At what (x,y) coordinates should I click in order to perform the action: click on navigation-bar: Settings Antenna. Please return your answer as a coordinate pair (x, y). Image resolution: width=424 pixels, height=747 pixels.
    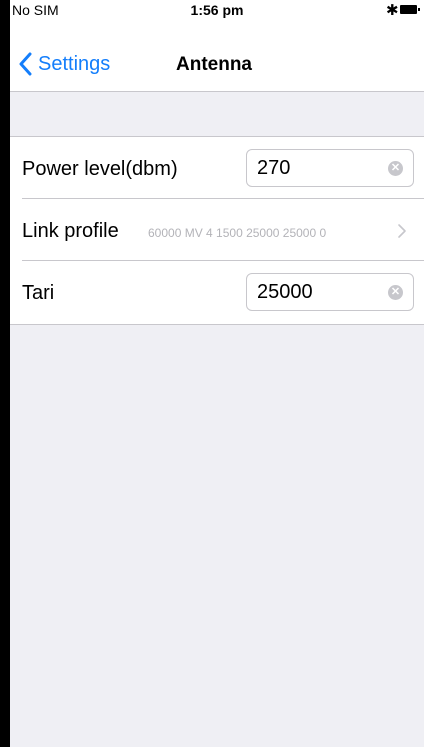
    Looking at the image, I should click on (217, 56).